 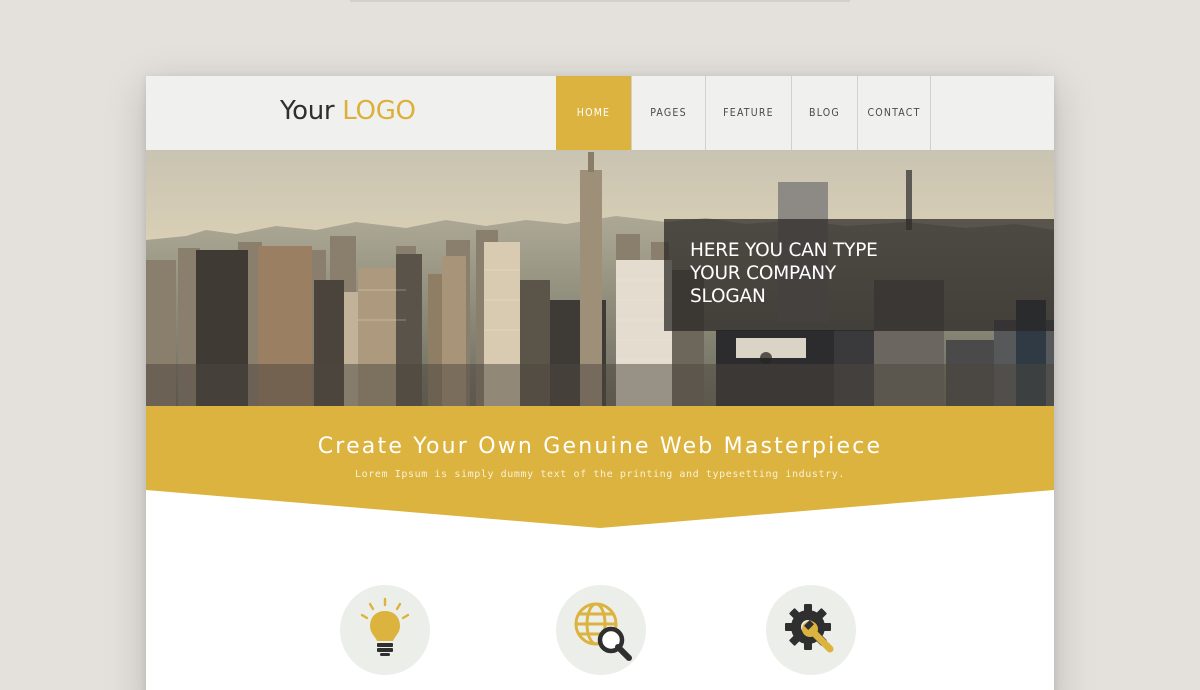 What do you see at coordinates (311, 111) in the screenshot?
I see `logo-text: Your` at bounding box center [311, 111].